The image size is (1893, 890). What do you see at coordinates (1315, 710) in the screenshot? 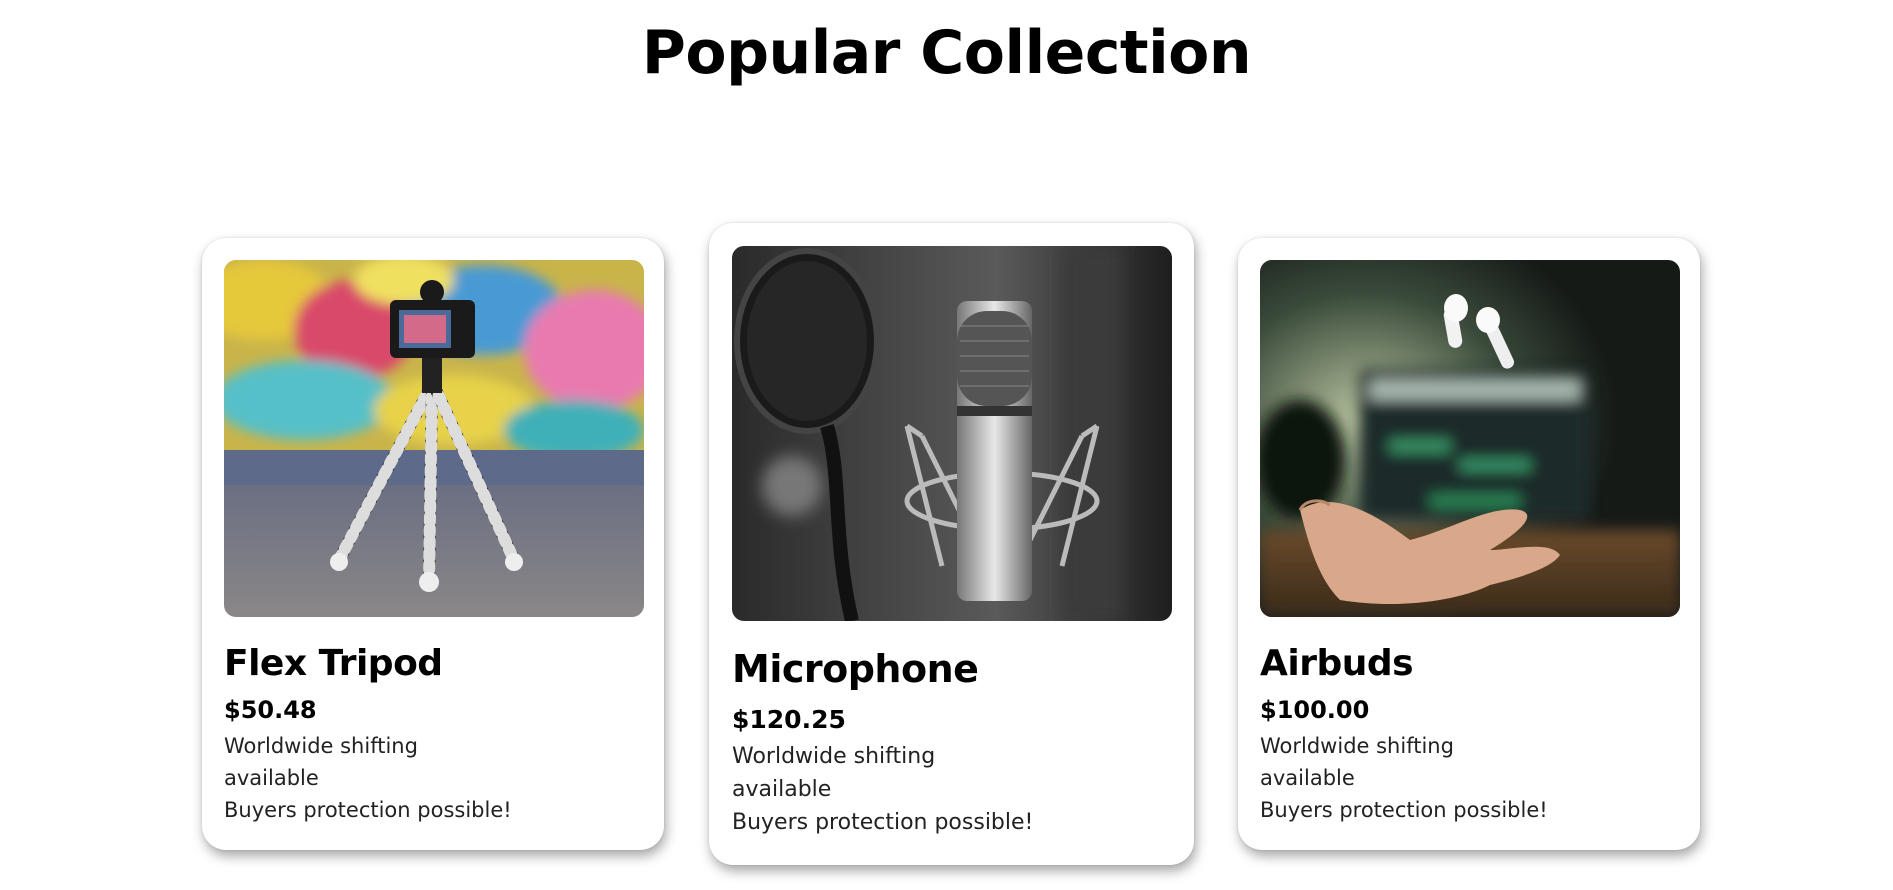
I see `product-price: $100.00` at bounding box center [1315, 710].